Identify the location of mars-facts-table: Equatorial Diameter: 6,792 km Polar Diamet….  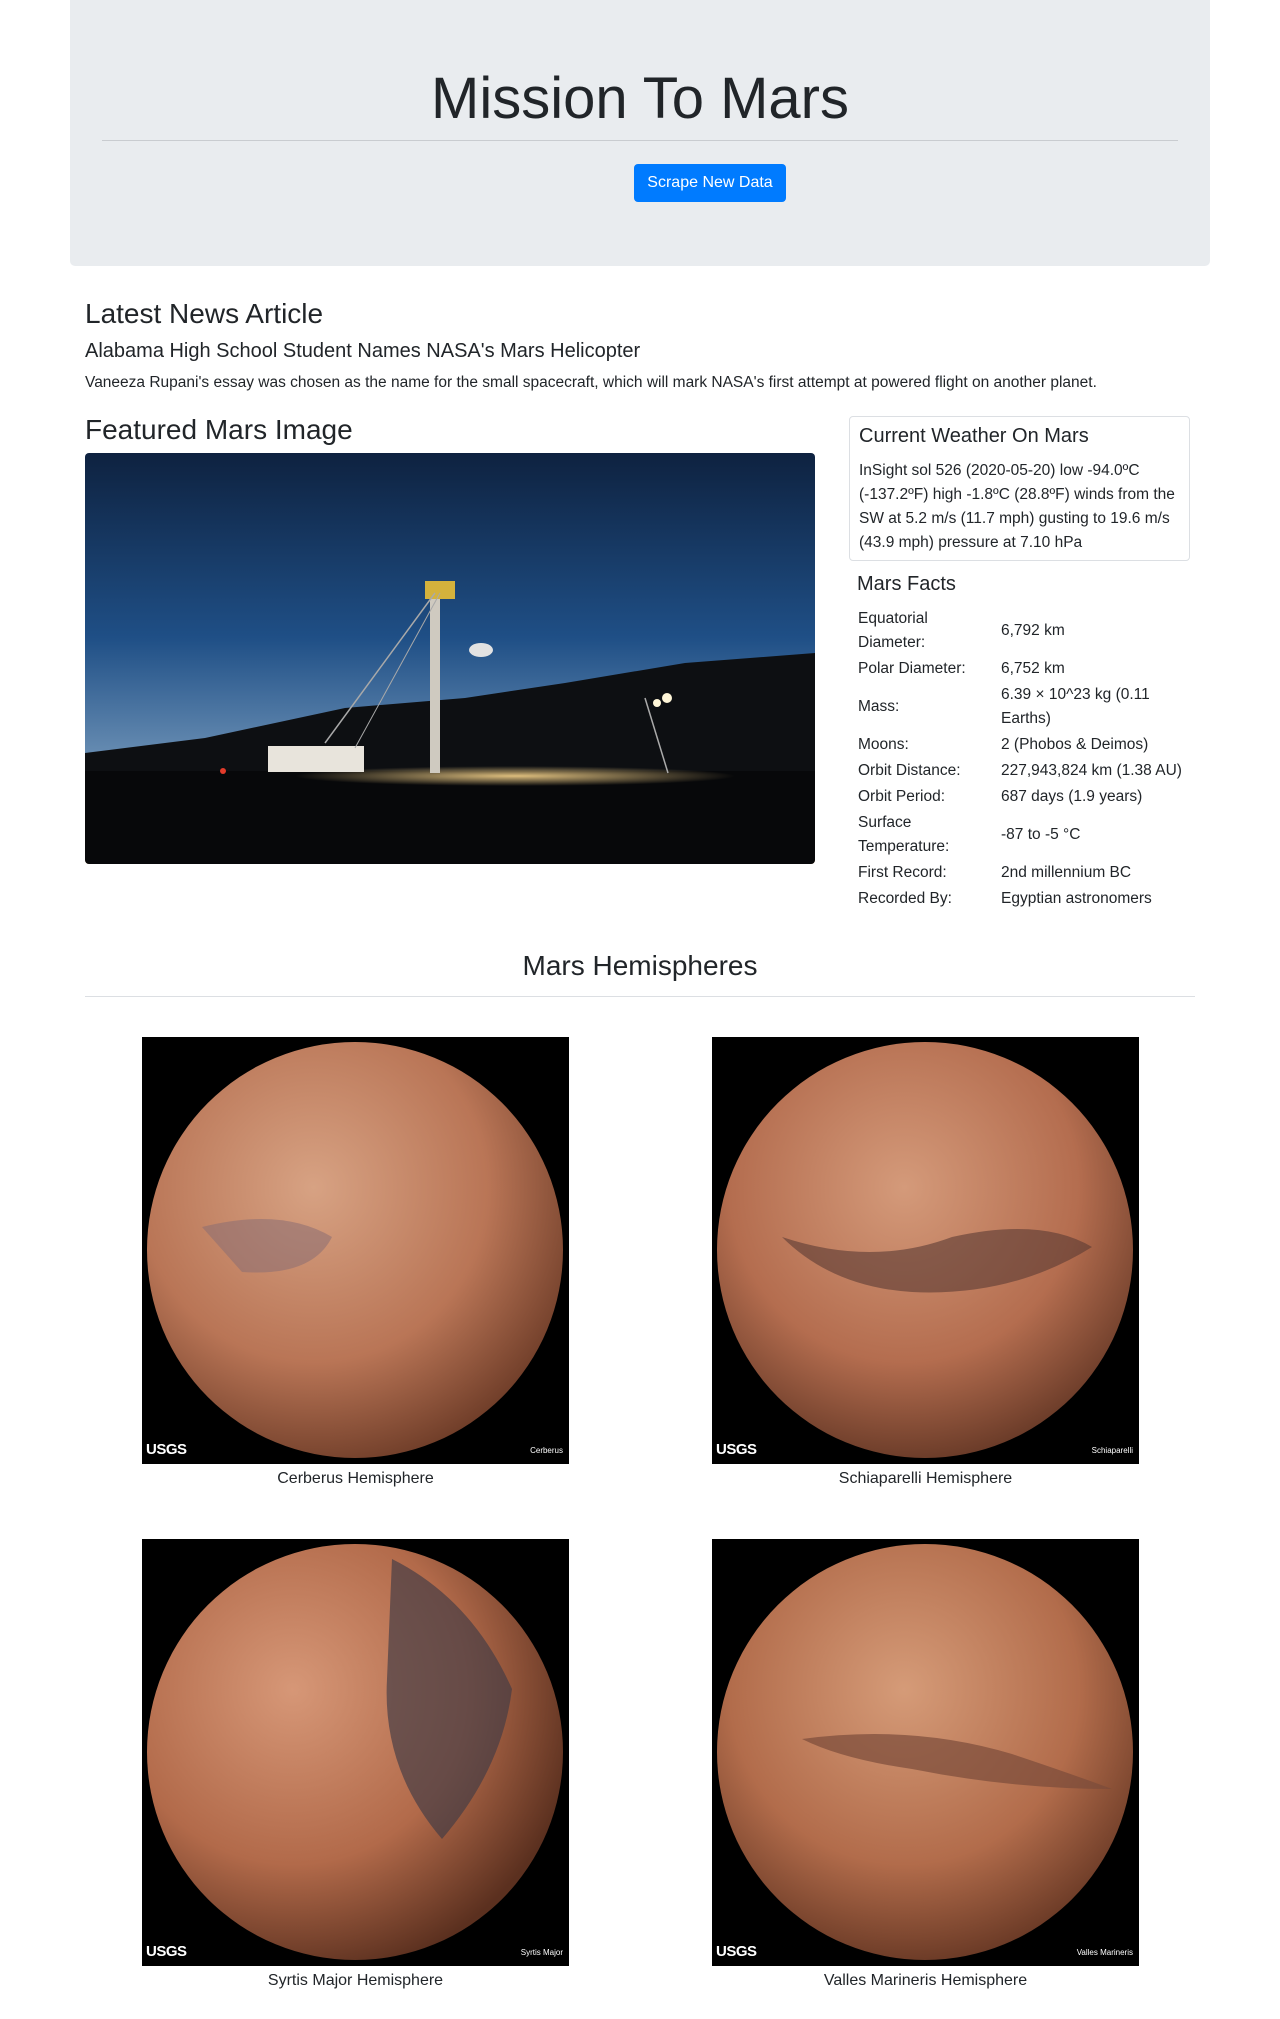
(1020, 759).